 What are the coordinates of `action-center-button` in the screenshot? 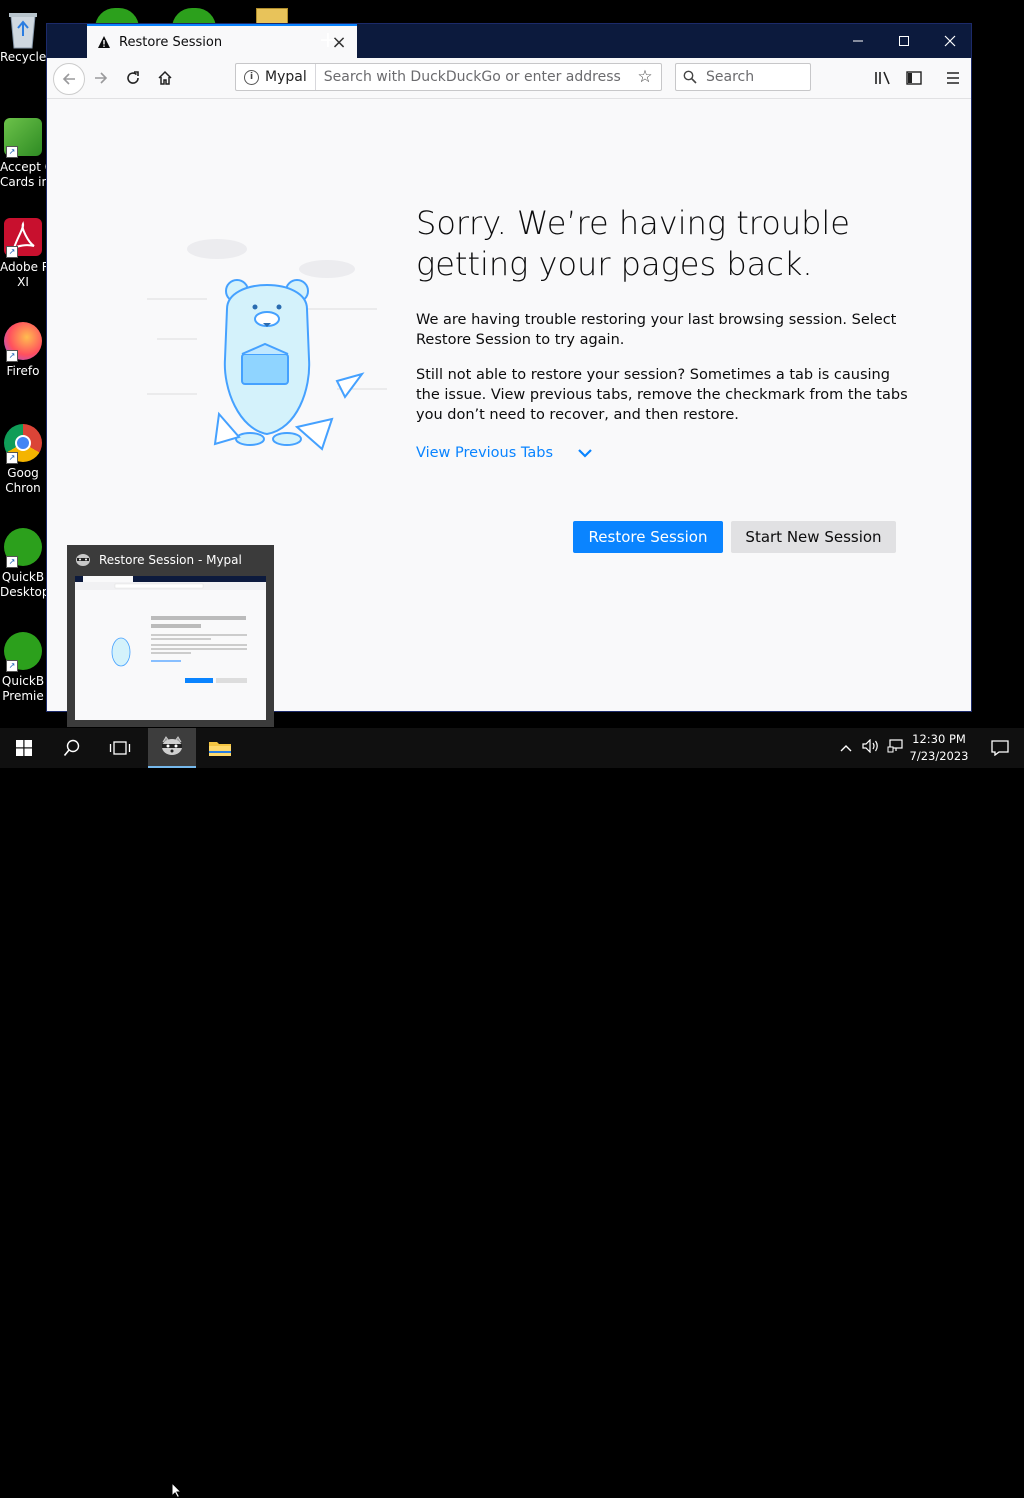 It's located at (1000, 748).